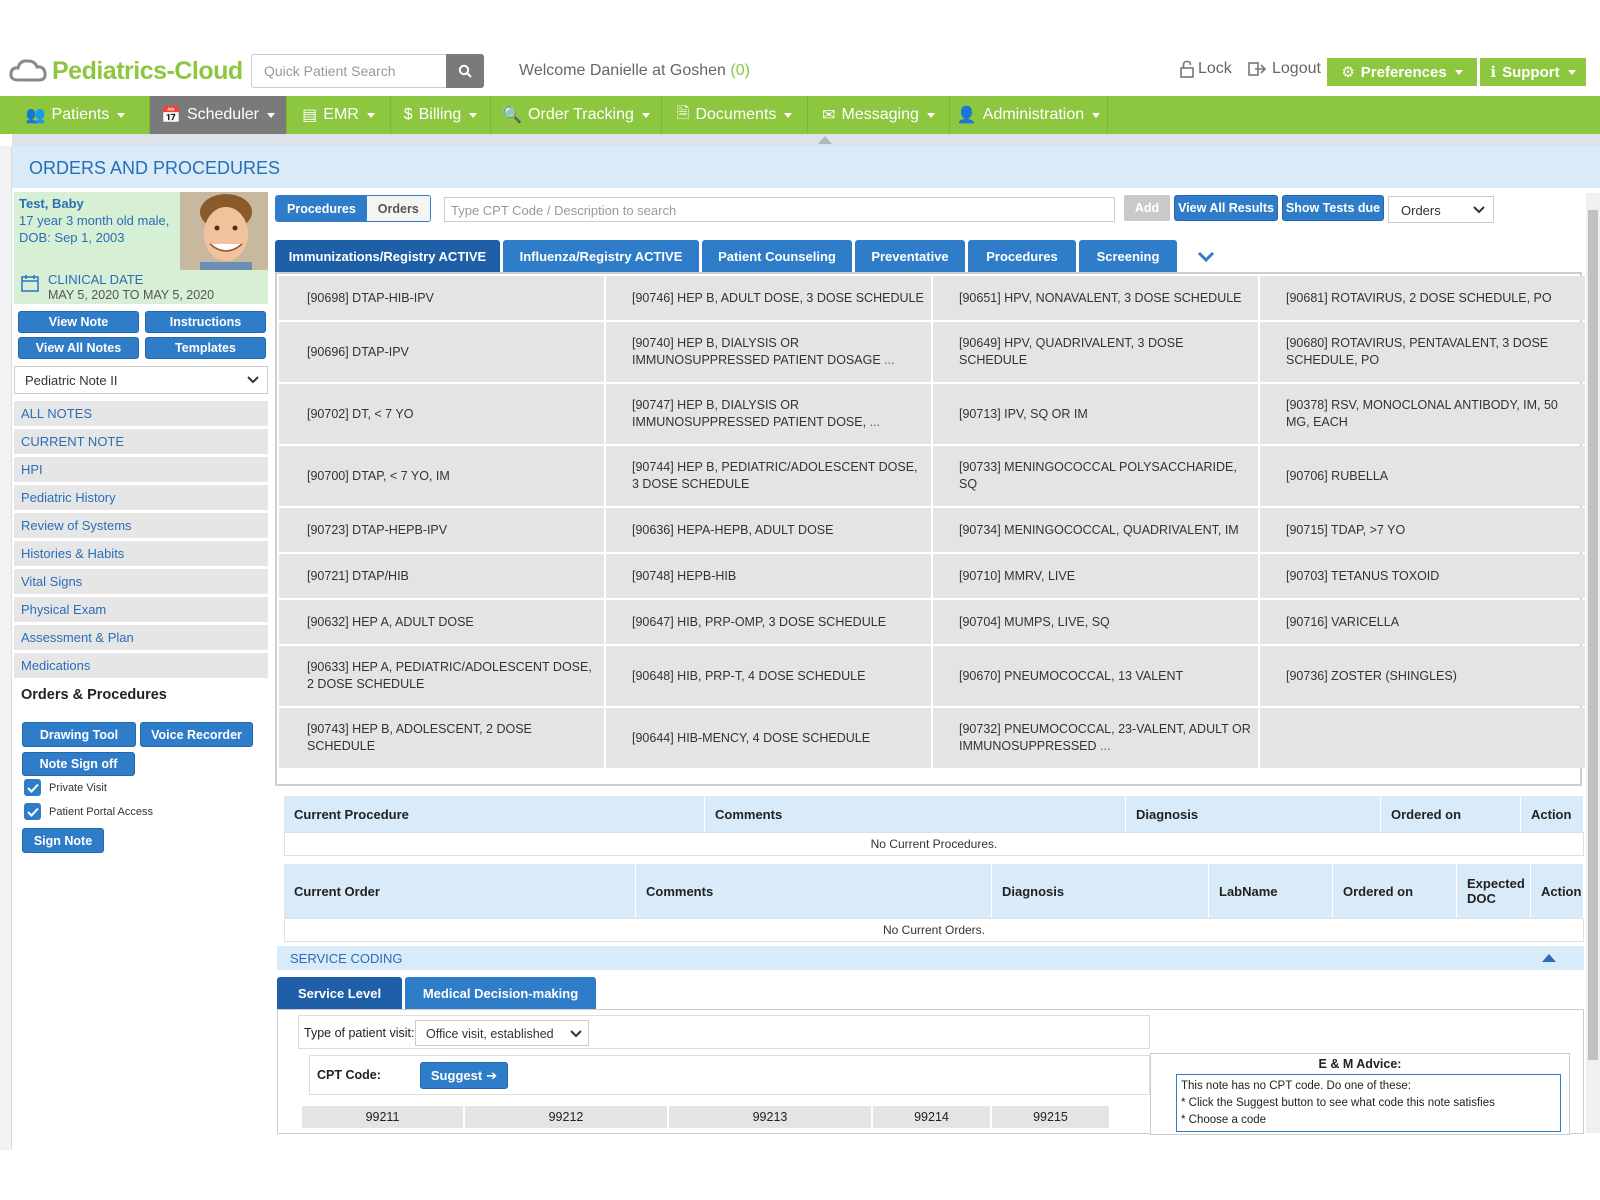  I want to click on procedure-cell: [90713] IPV, SQ OR IM, so click(1095, 414).